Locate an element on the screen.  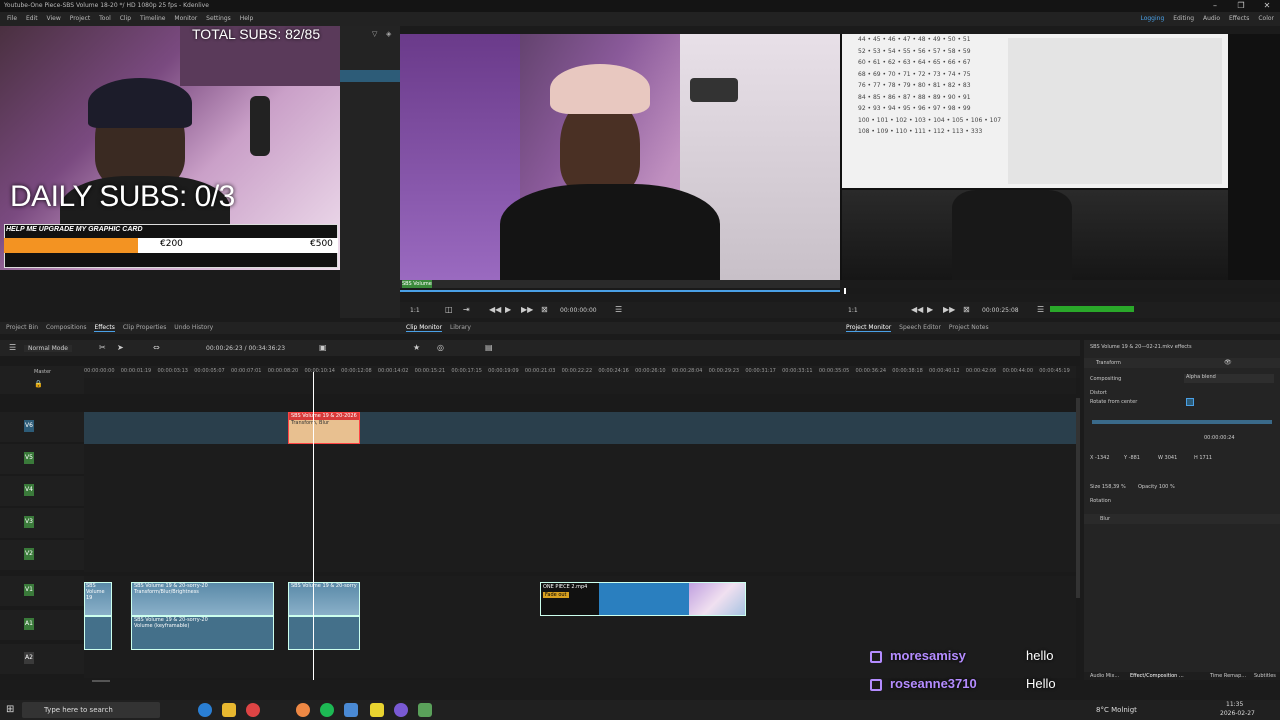
track-v4 is located at coordinates (580, 492).